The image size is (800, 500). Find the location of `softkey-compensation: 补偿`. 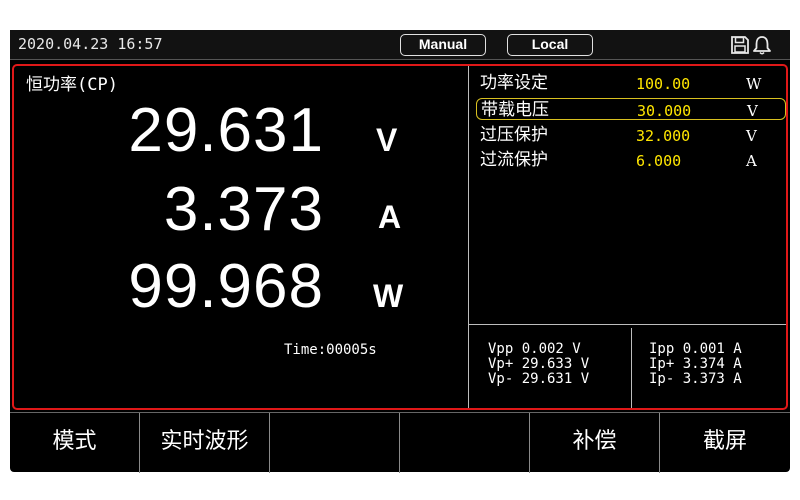

softkey-compensation: 补偿 is located at coordinates (595, 443).